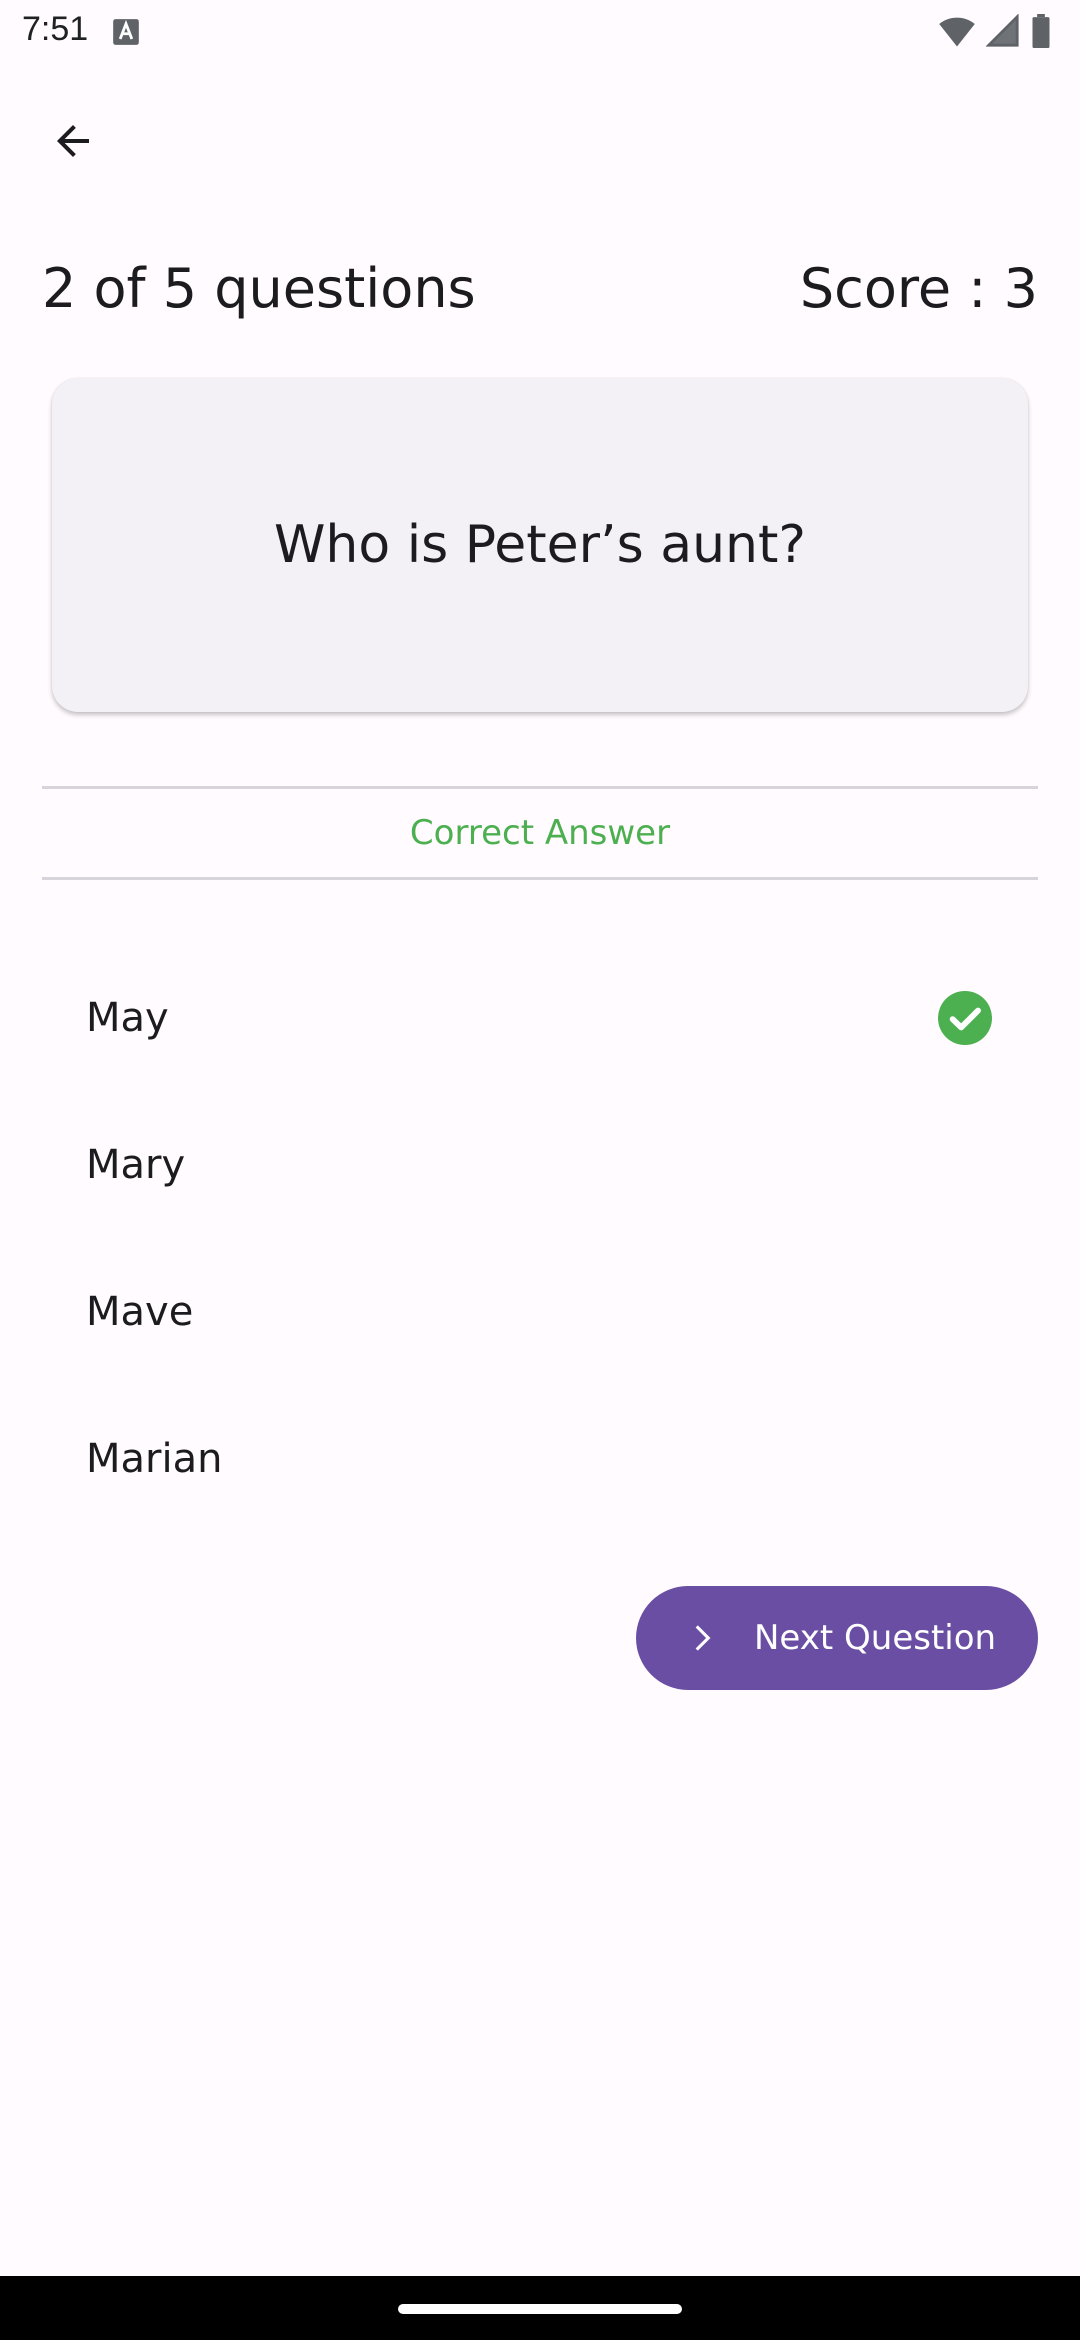 Image resolution: width=1080 pixels, height=2340 pixels. Describe the element at coordinates (965, 1017) in the screenshot. I see `check-circle-icon` at that location.